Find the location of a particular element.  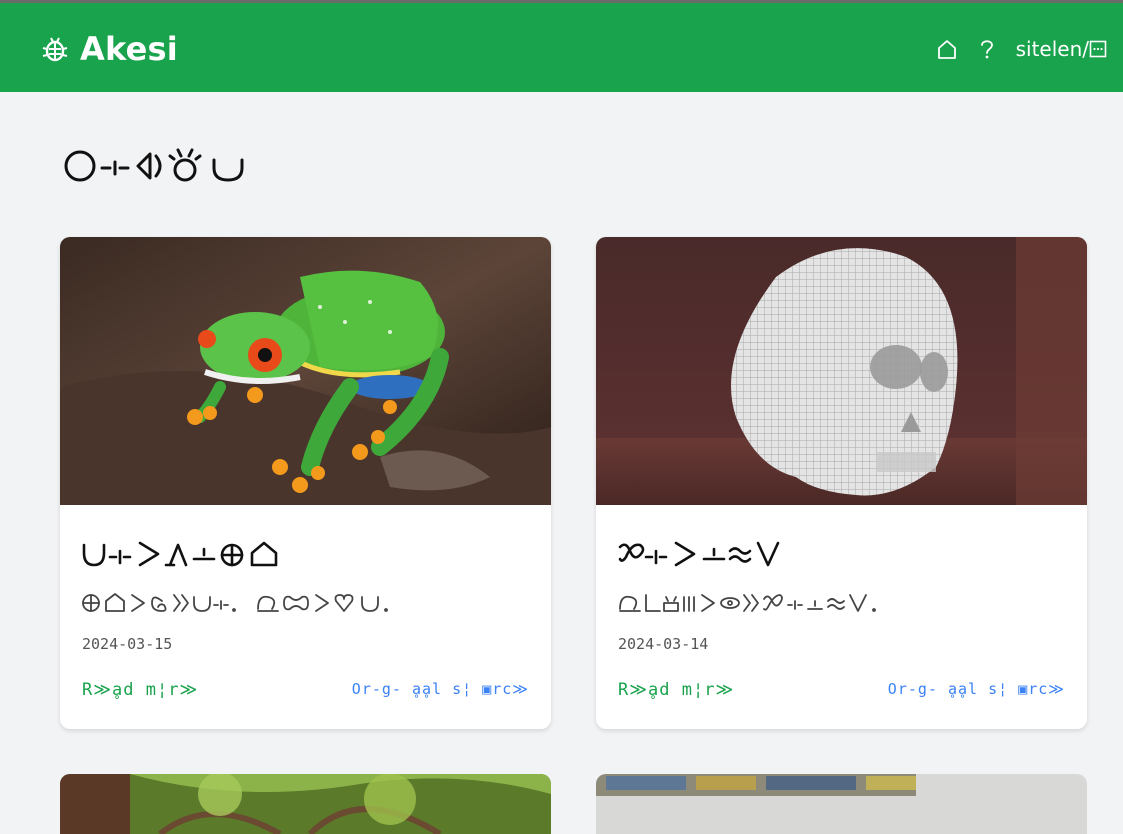

home-link is located at coordinates (947, 49).